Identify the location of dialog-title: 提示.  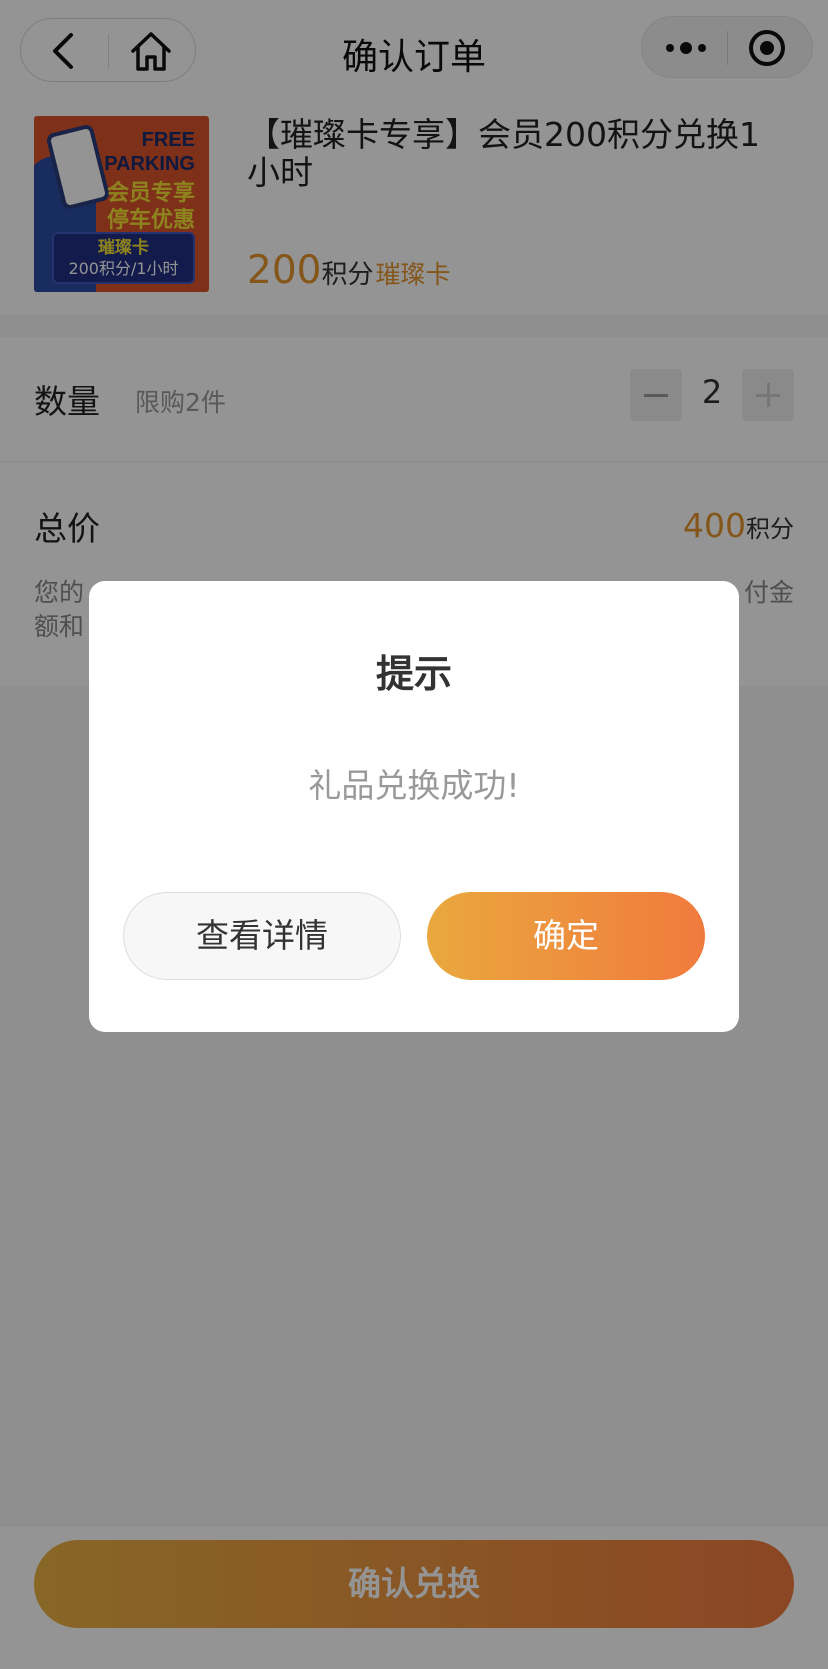
(413, 674).